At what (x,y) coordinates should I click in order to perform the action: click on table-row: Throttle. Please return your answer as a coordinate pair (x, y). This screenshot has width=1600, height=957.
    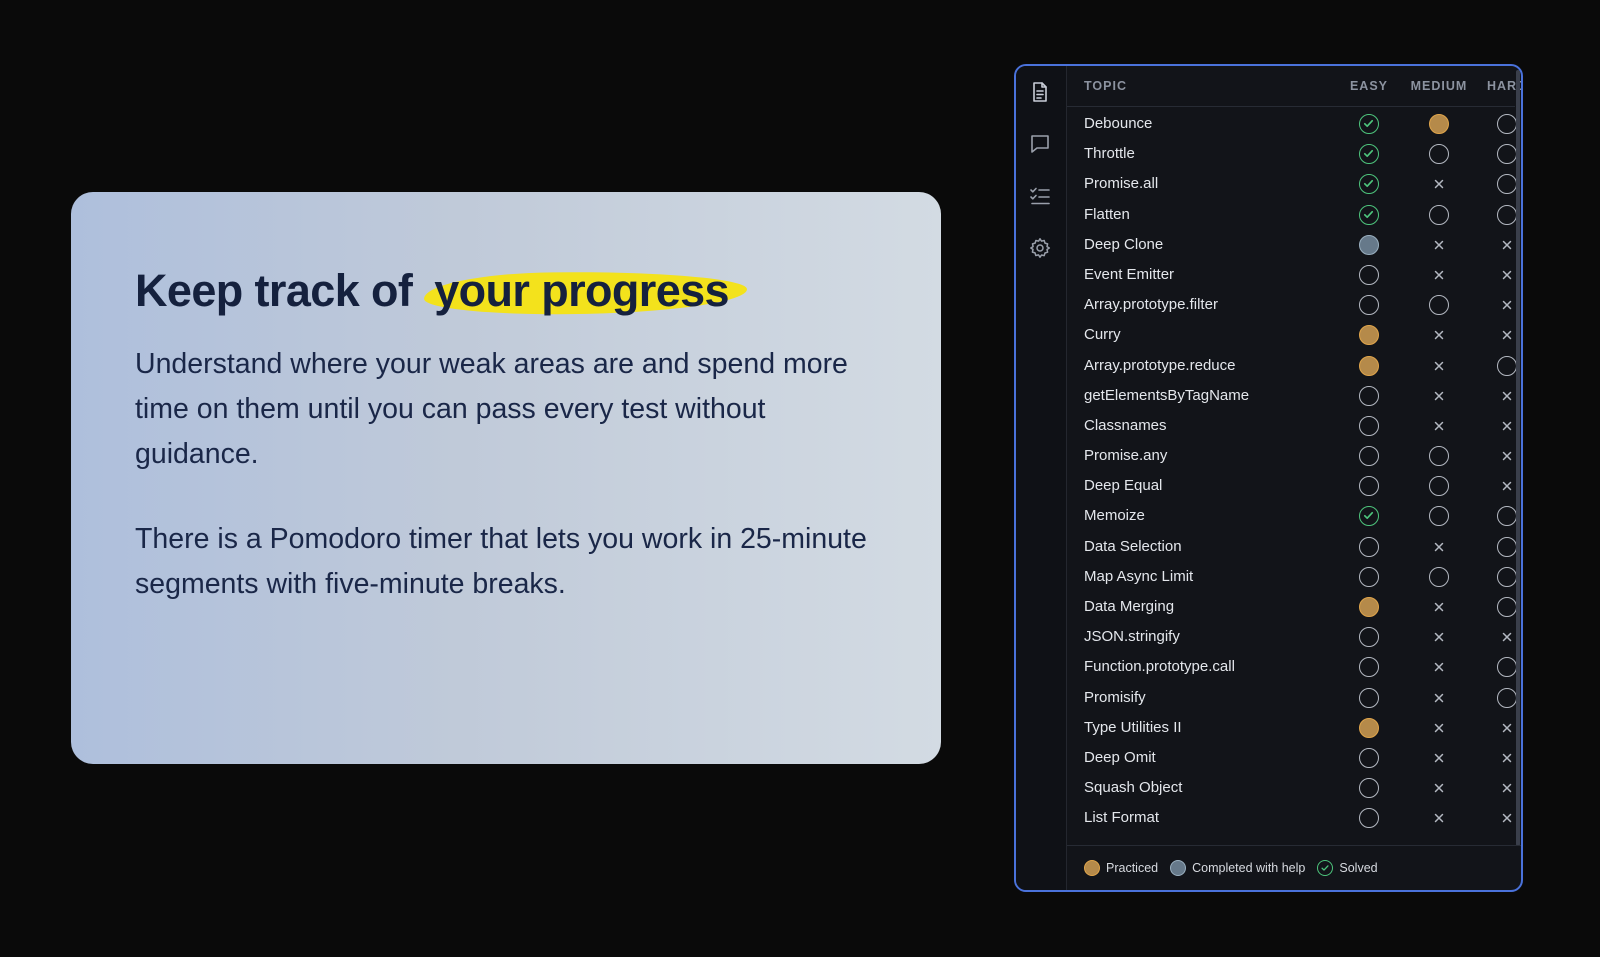
    Looking at the image, I should click on (1292, 154).